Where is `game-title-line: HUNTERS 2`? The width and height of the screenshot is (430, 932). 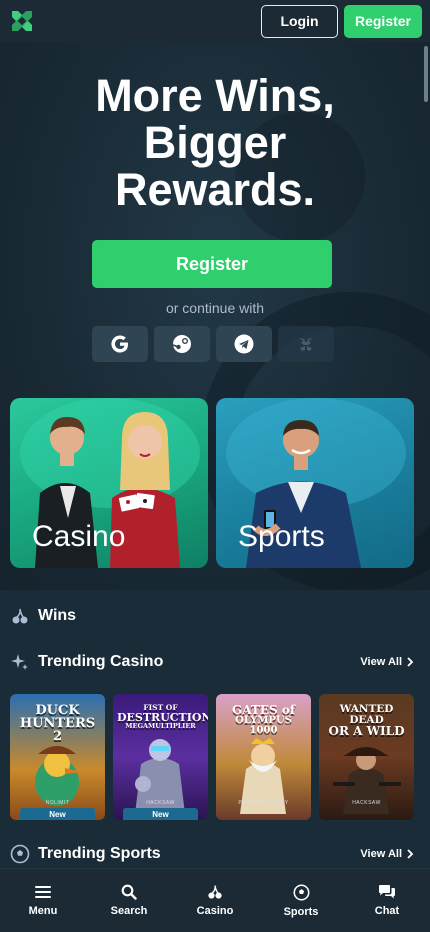
game-title-line: HUNTERS 2 is located at coordinates (57, 730).